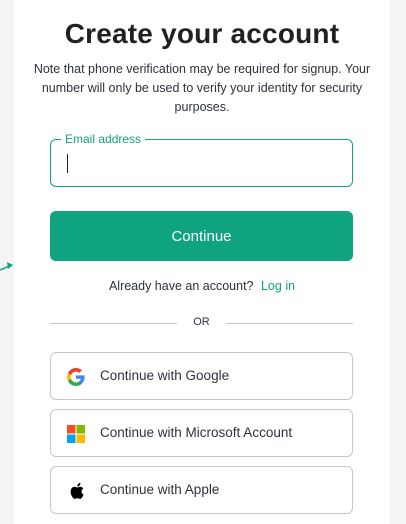 This screenshot has width=406, height=524. I want to click on continue-with-google-button: Continue with Google, so click(201, 376).